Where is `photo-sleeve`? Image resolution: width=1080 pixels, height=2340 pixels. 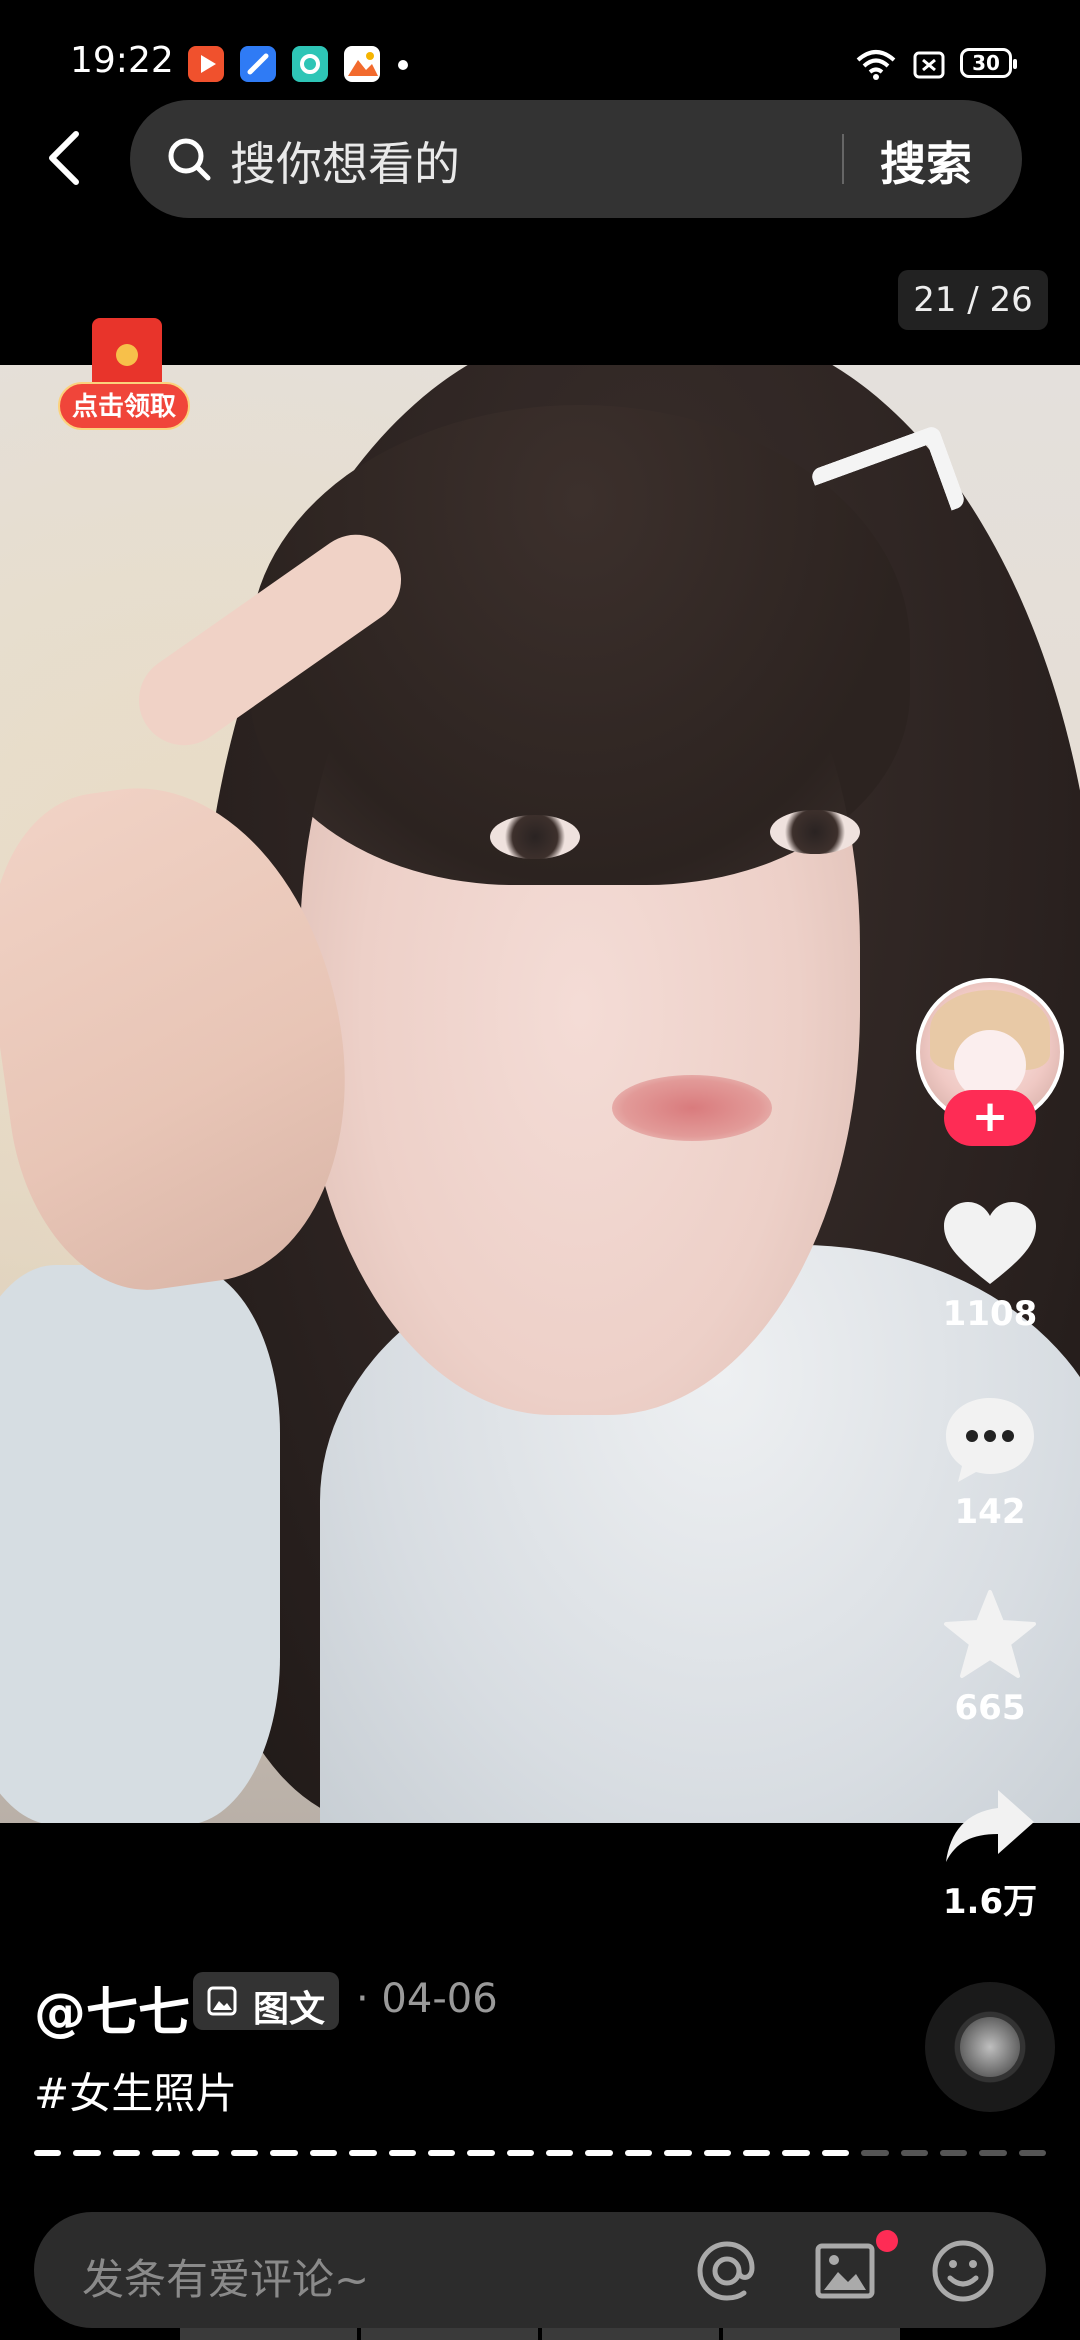 photo-sleeve is located at coordinates (140, 1544).